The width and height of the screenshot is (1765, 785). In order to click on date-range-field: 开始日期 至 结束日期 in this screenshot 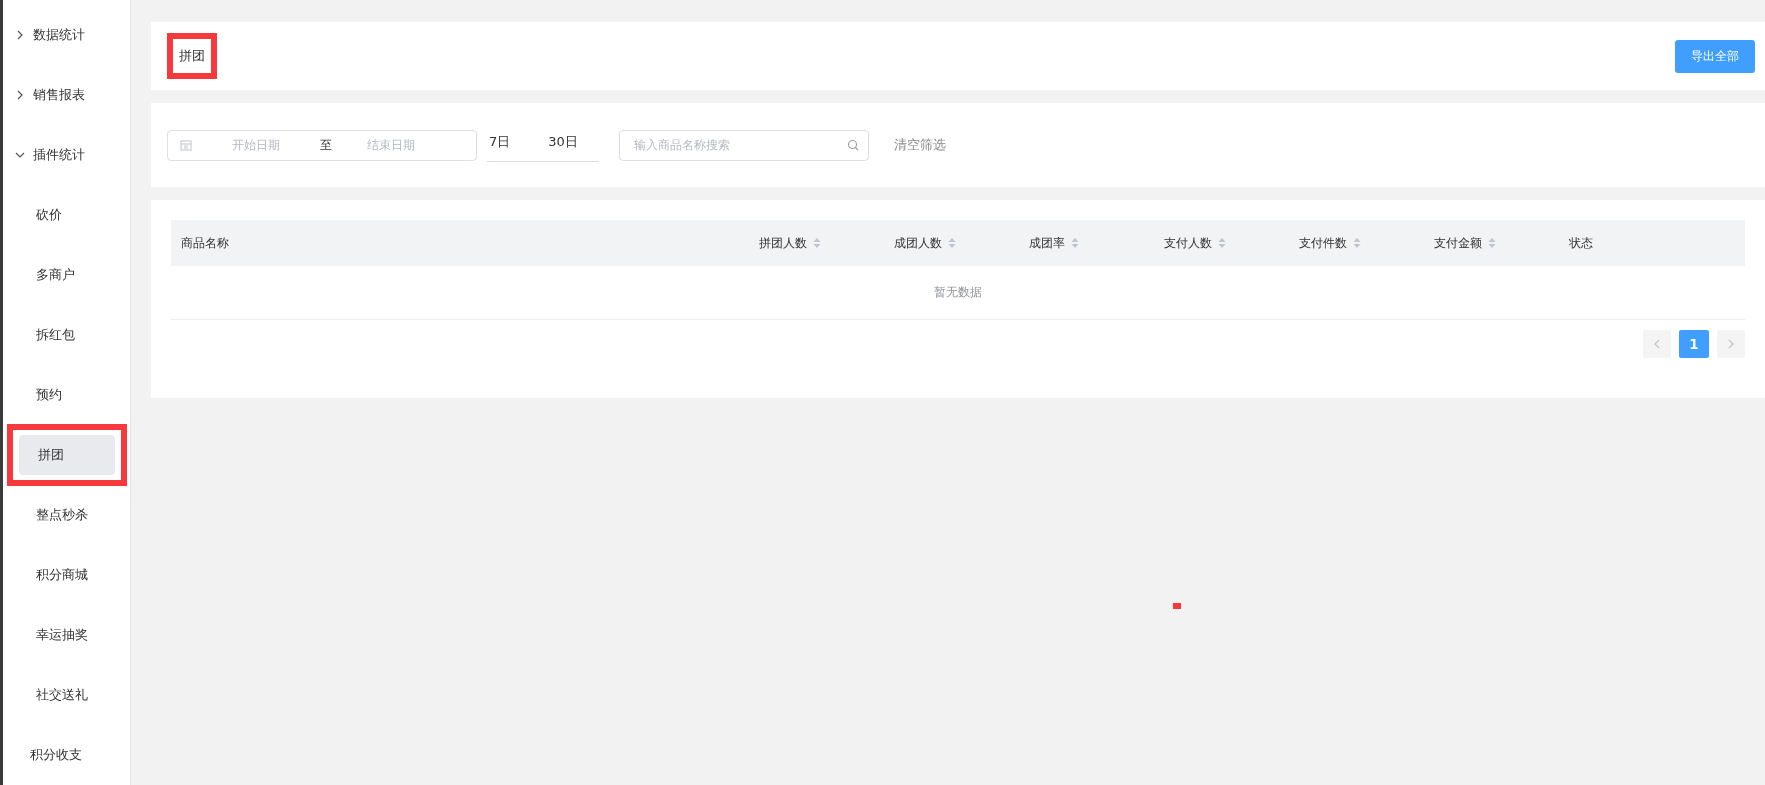, I will do `click(322, 145)`.